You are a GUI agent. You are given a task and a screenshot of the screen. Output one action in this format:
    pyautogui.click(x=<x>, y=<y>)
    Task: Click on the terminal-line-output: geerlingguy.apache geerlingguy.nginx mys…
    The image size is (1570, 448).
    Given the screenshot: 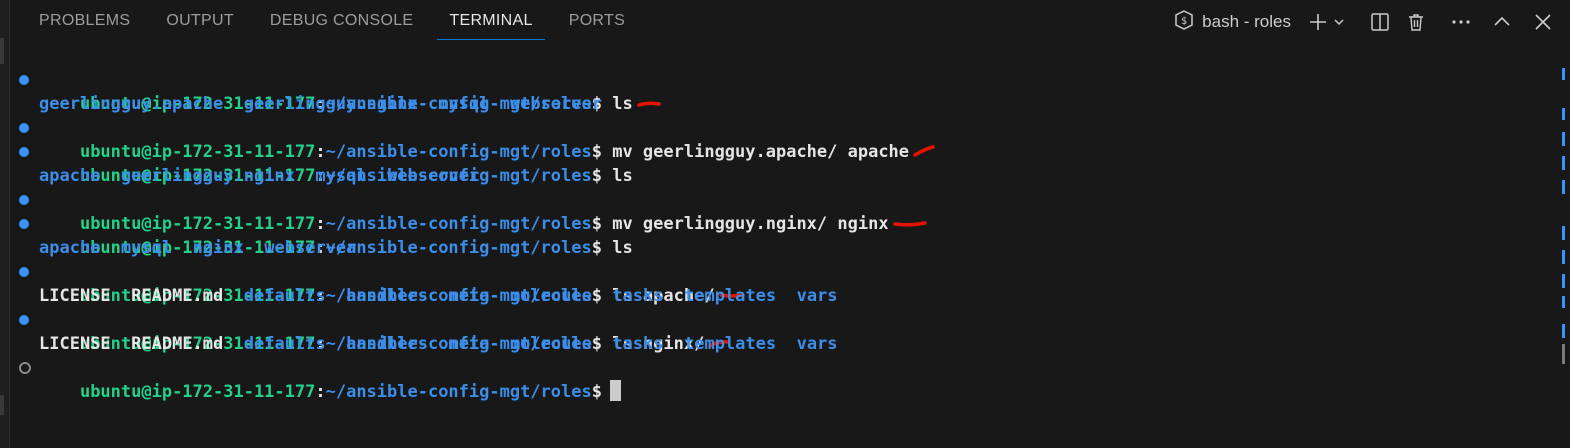 What is the action you would take?
    pyautogui.click(x=779, y=104)
    